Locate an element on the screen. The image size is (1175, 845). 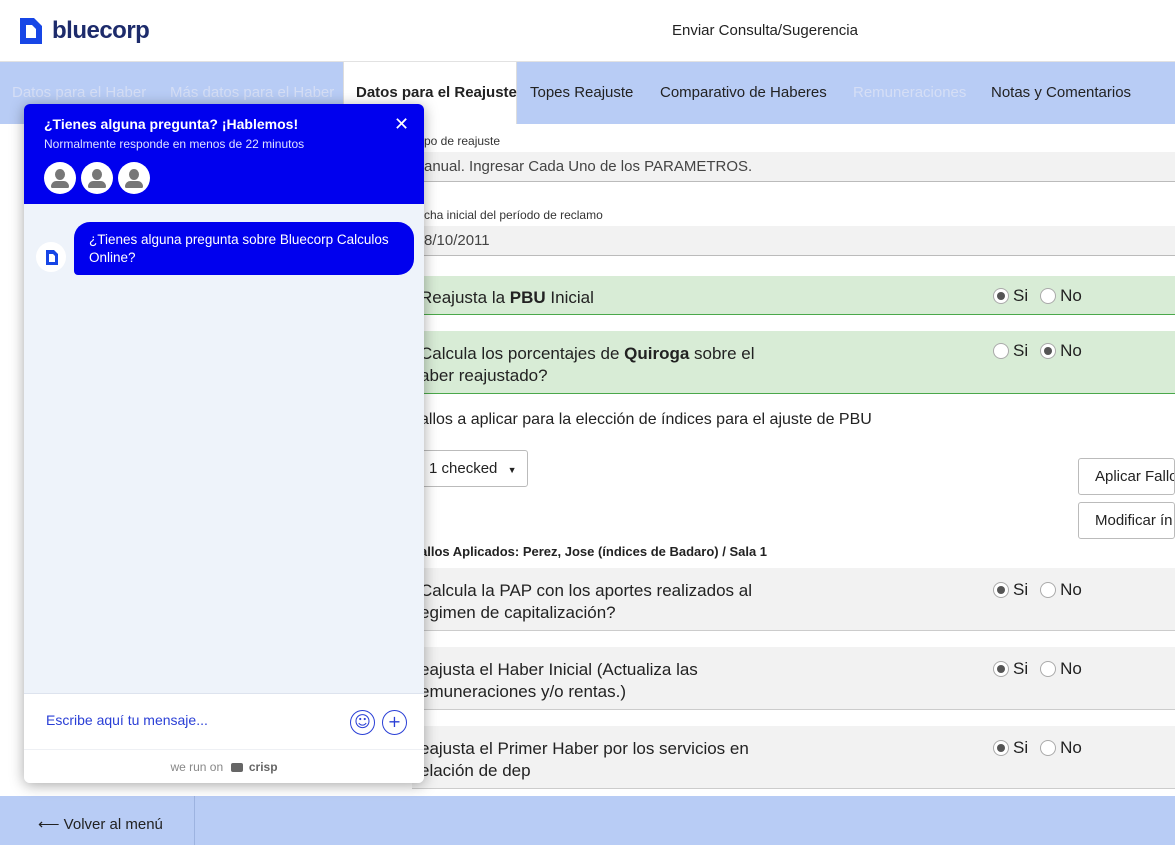
back-to-menu-button: ⟵ Volver al menú is located at coordinates (97, 820).